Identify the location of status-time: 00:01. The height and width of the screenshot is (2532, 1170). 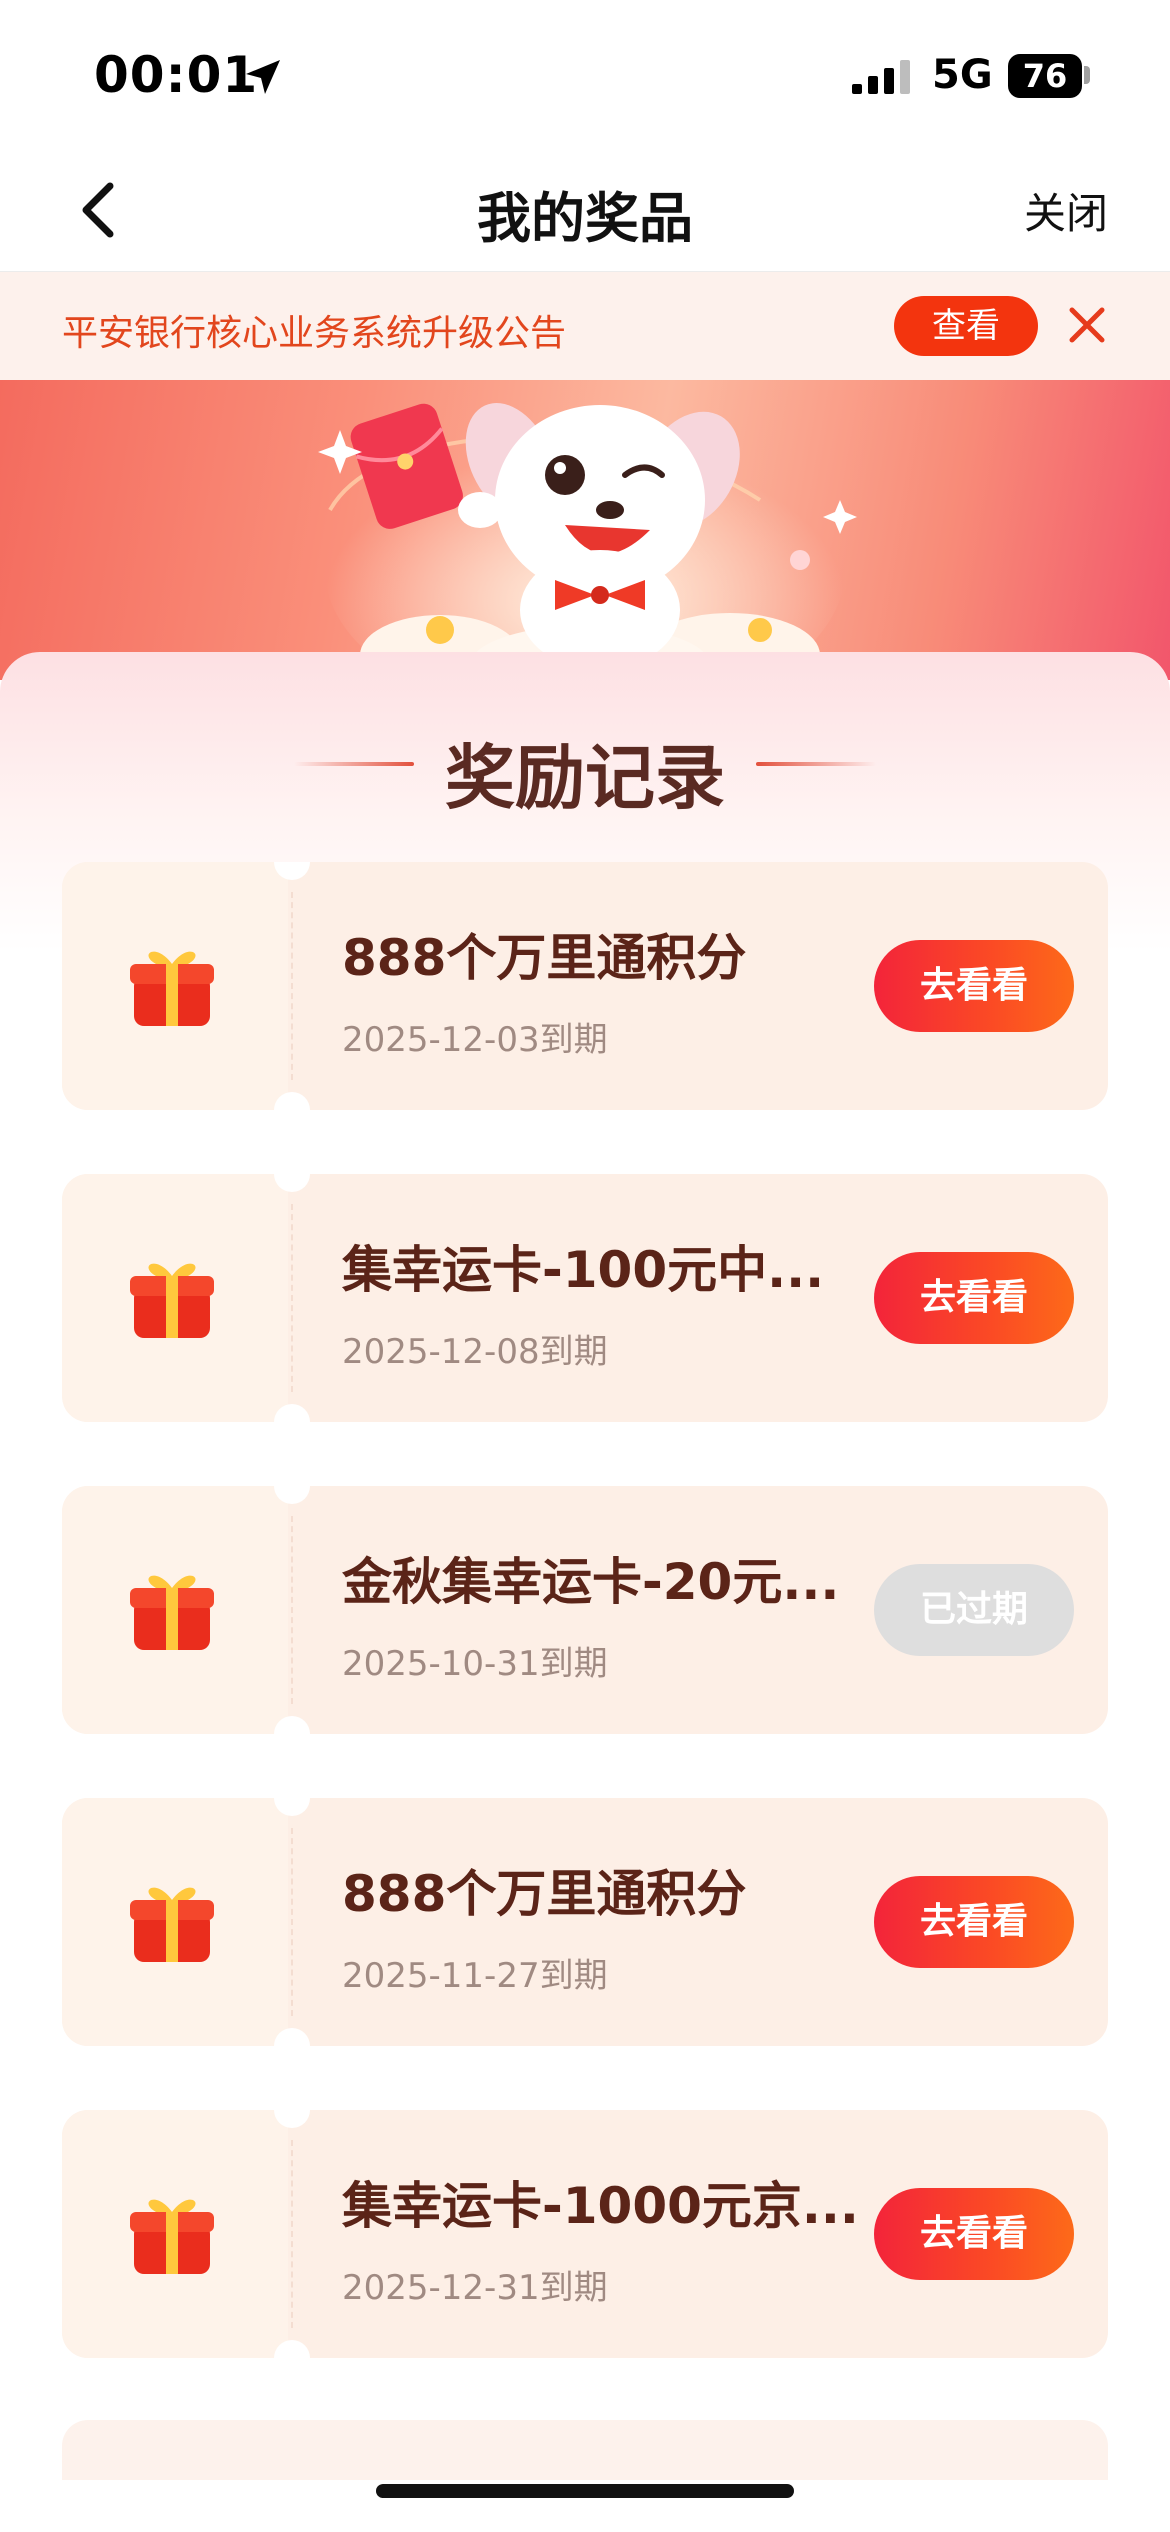
(176, 75).